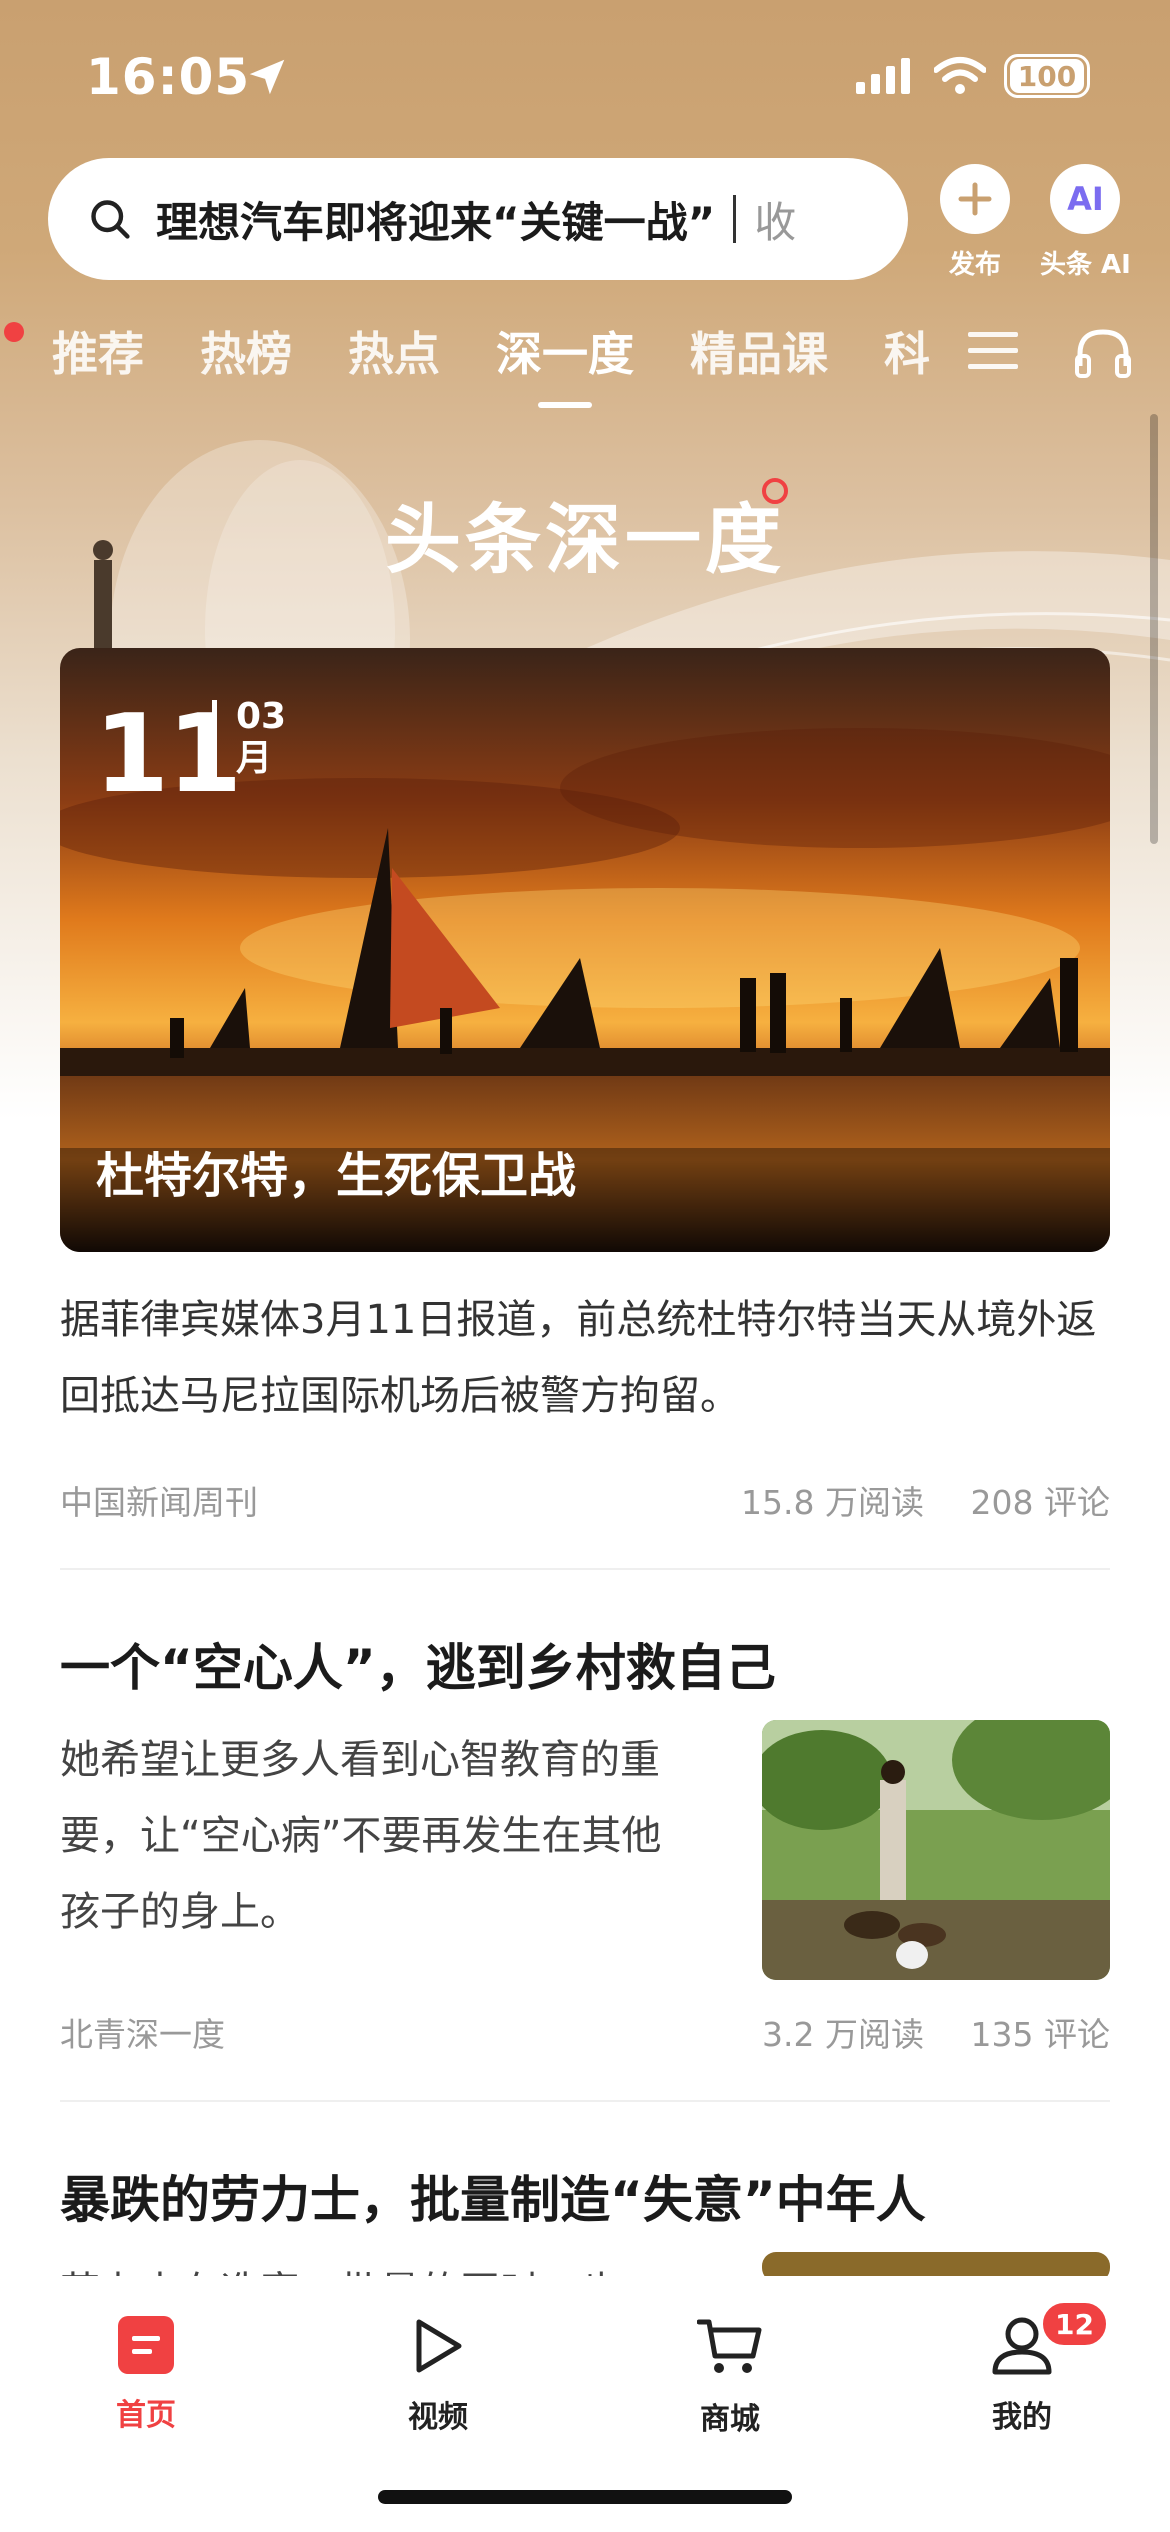 The image size is (1170, 2532). I want to click on nav-profile: 我的 12, so click(1022, 2368).